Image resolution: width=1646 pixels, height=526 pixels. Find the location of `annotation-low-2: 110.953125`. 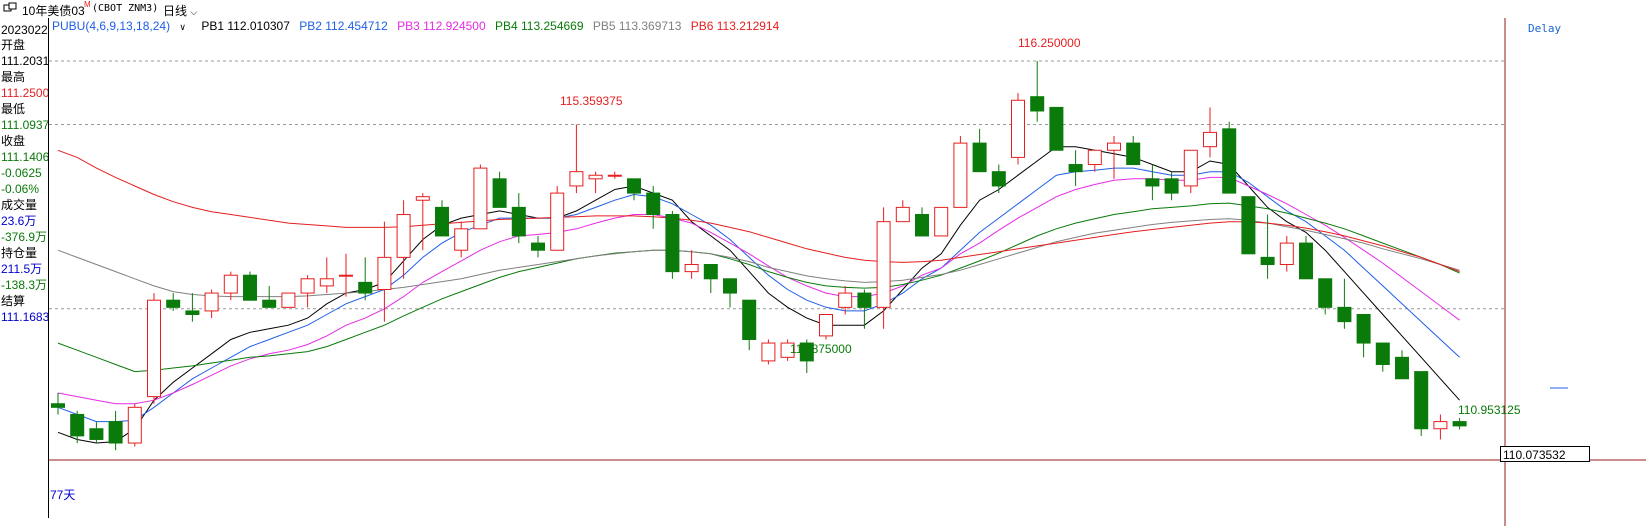

annotation-low-2: 110.953125 is located at coordinates (1489, 410).